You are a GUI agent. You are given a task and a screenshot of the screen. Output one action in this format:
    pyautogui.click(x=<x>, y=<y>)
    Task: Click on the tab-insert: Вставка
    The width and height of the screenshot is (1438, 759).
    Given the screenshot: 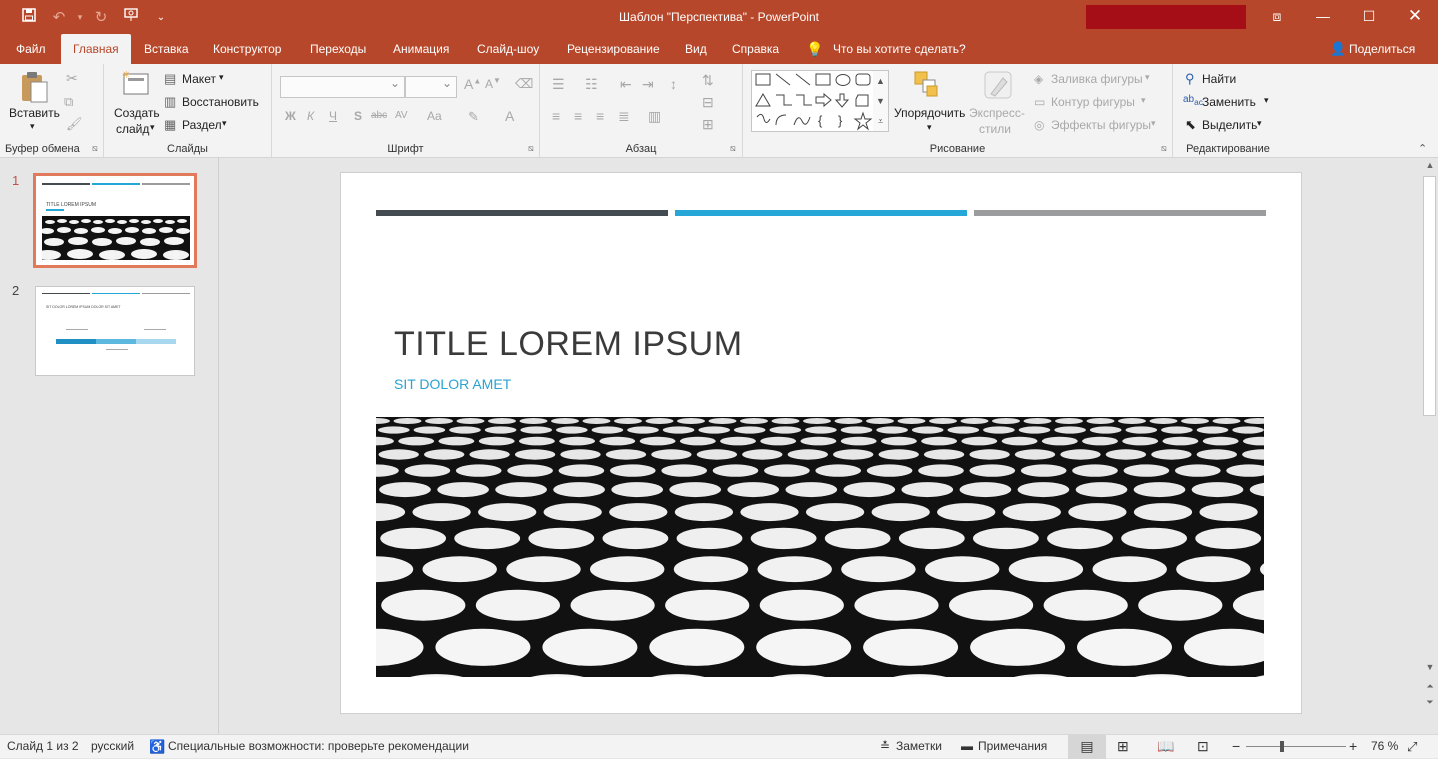 What is the action you would take?
    pyautogui.click(x=166, y=49)
    